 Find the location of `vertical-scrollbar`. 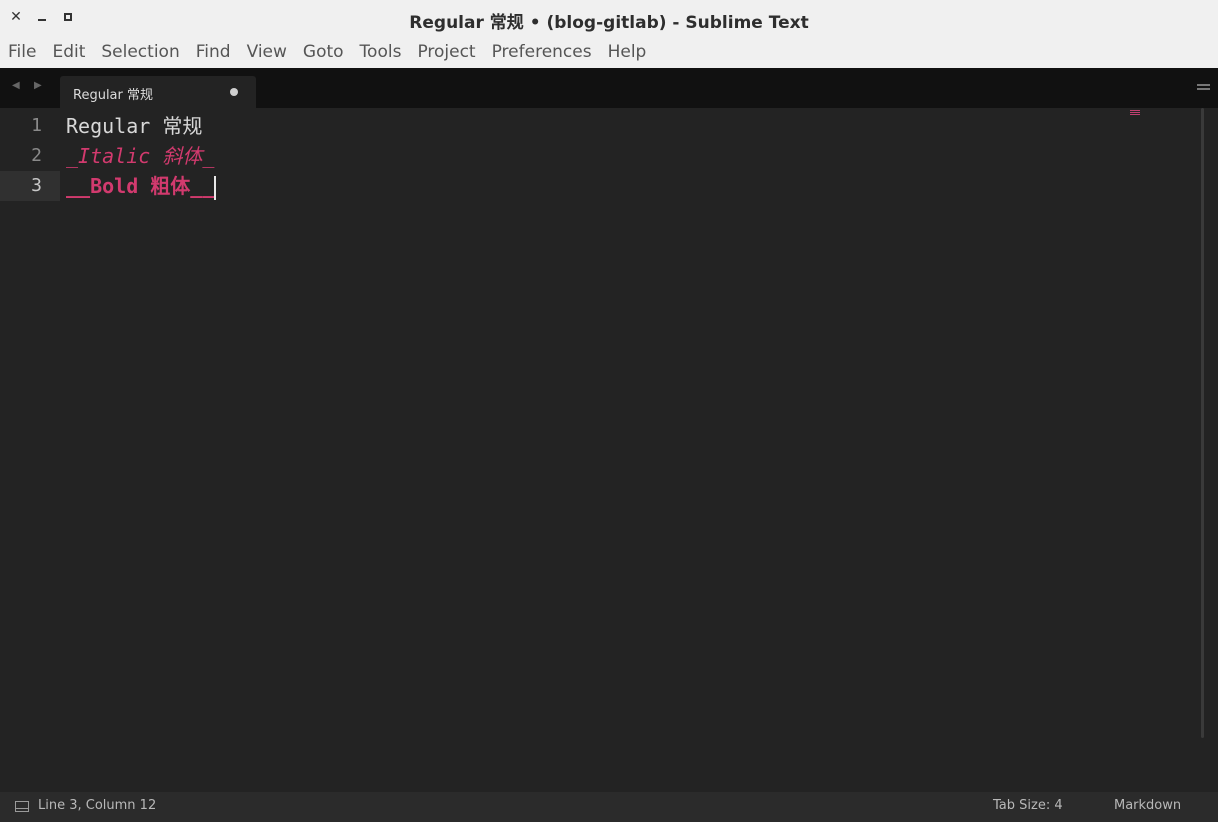

vertical-scrollbar is located at coordinates (1202, 423).